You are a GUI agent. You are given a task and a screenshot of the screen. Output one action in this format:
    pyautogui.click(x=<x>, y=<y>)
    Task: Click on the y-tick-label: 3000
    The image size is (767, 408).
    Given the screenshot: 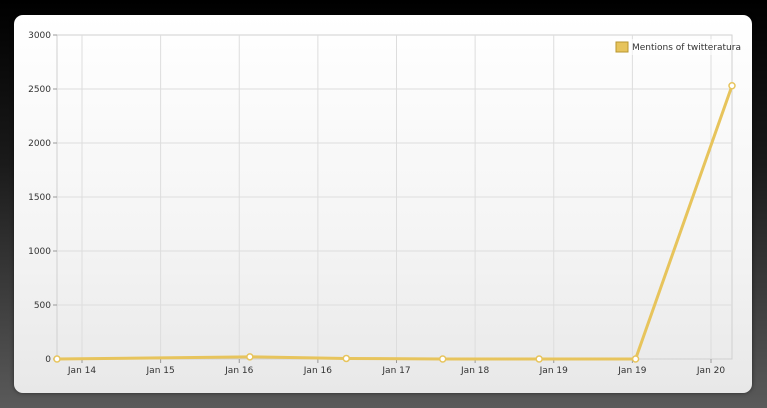 What is the action you would take?
    pyautogui.click(x=39, y=36)
    